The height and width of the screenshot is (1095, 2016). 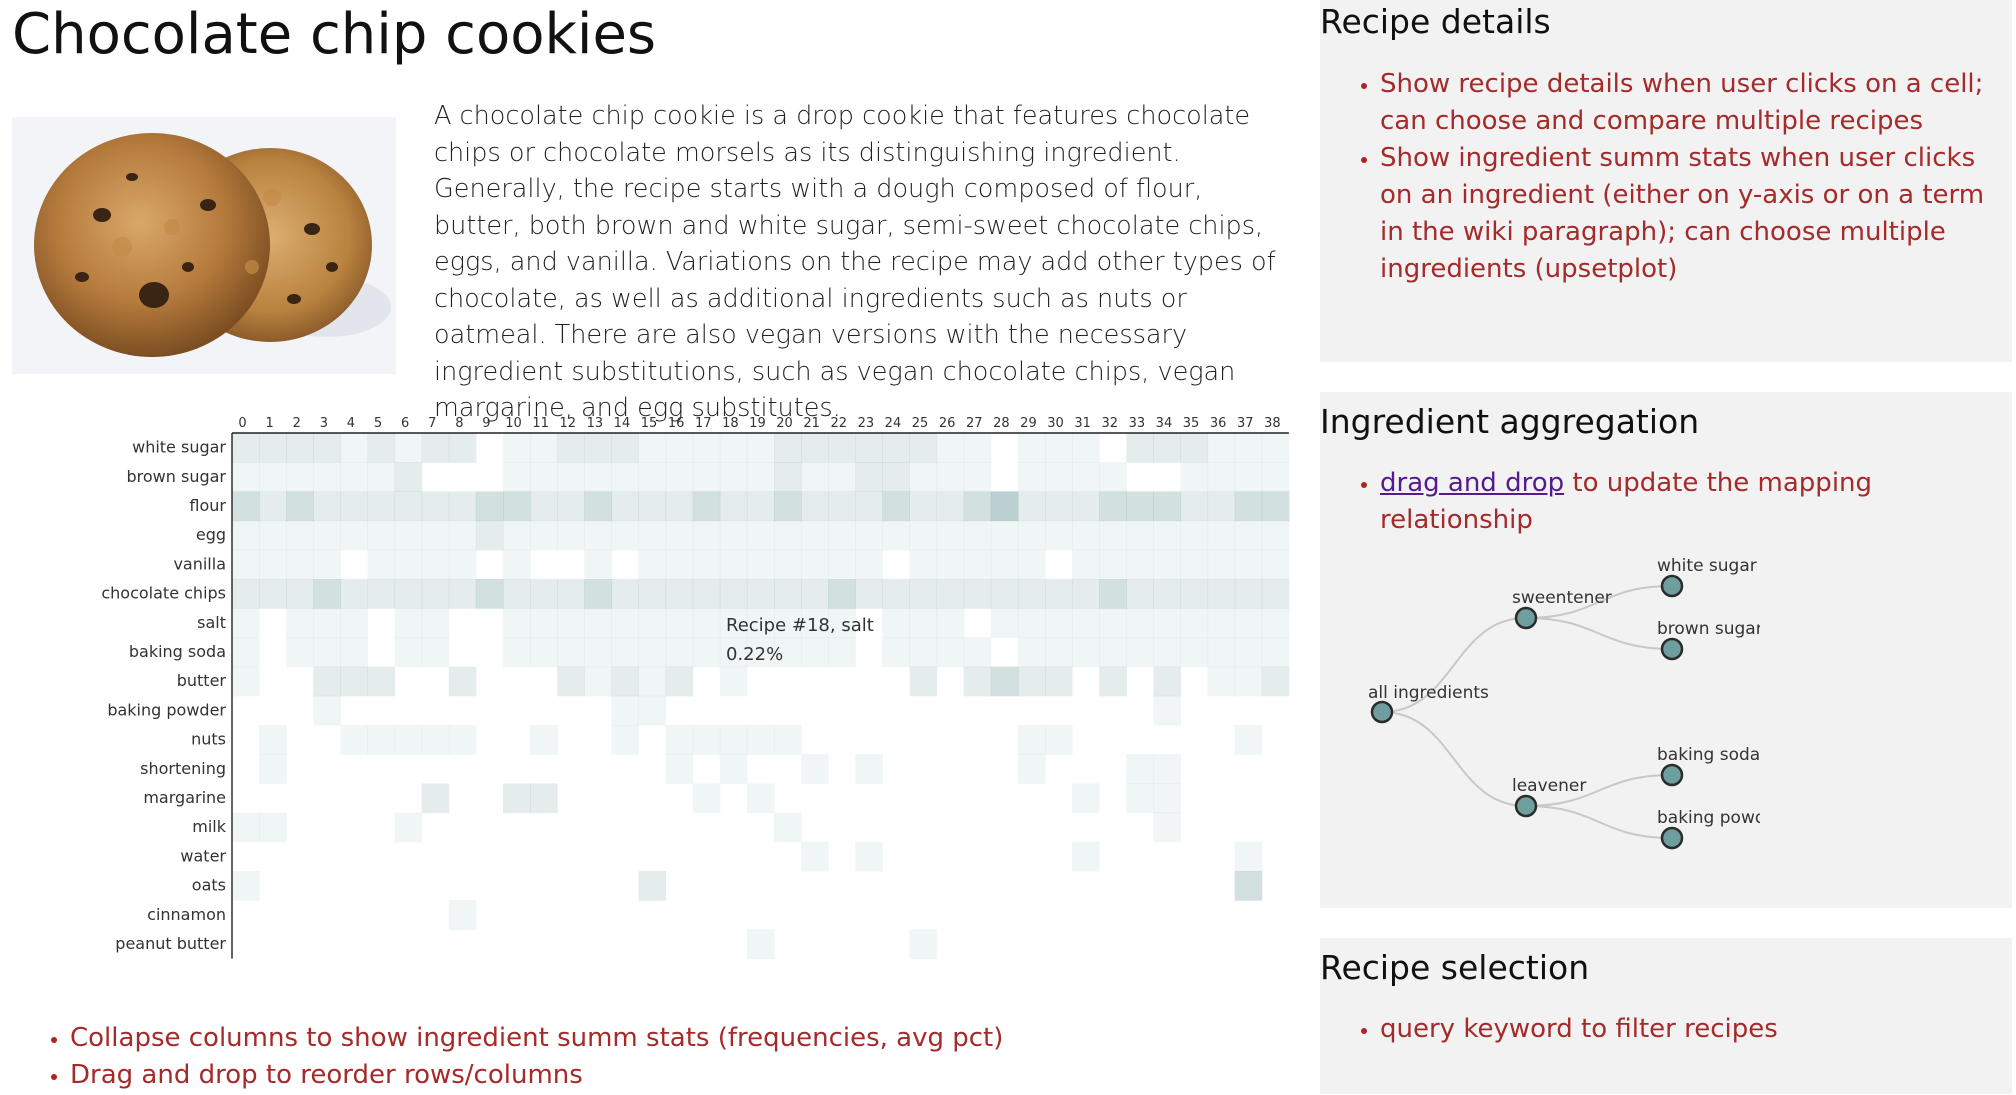 I want to click on heatmap-row-label: vanilla, so click(x=199, y=563).